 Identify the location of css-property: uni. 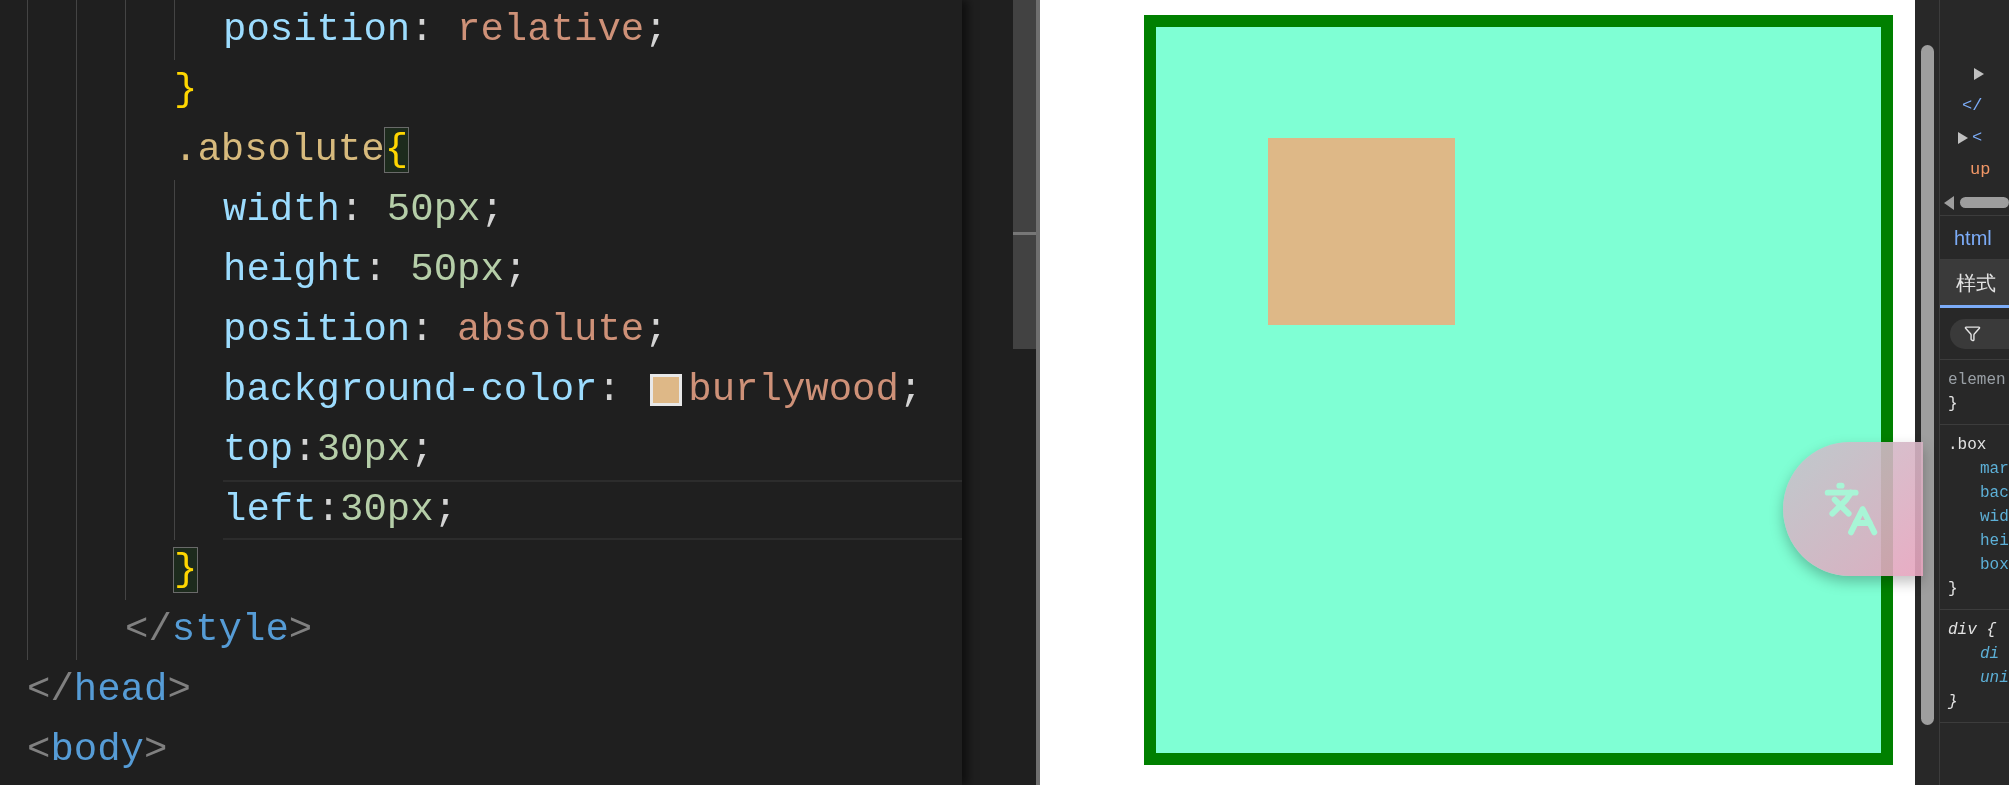
(1994, 678).